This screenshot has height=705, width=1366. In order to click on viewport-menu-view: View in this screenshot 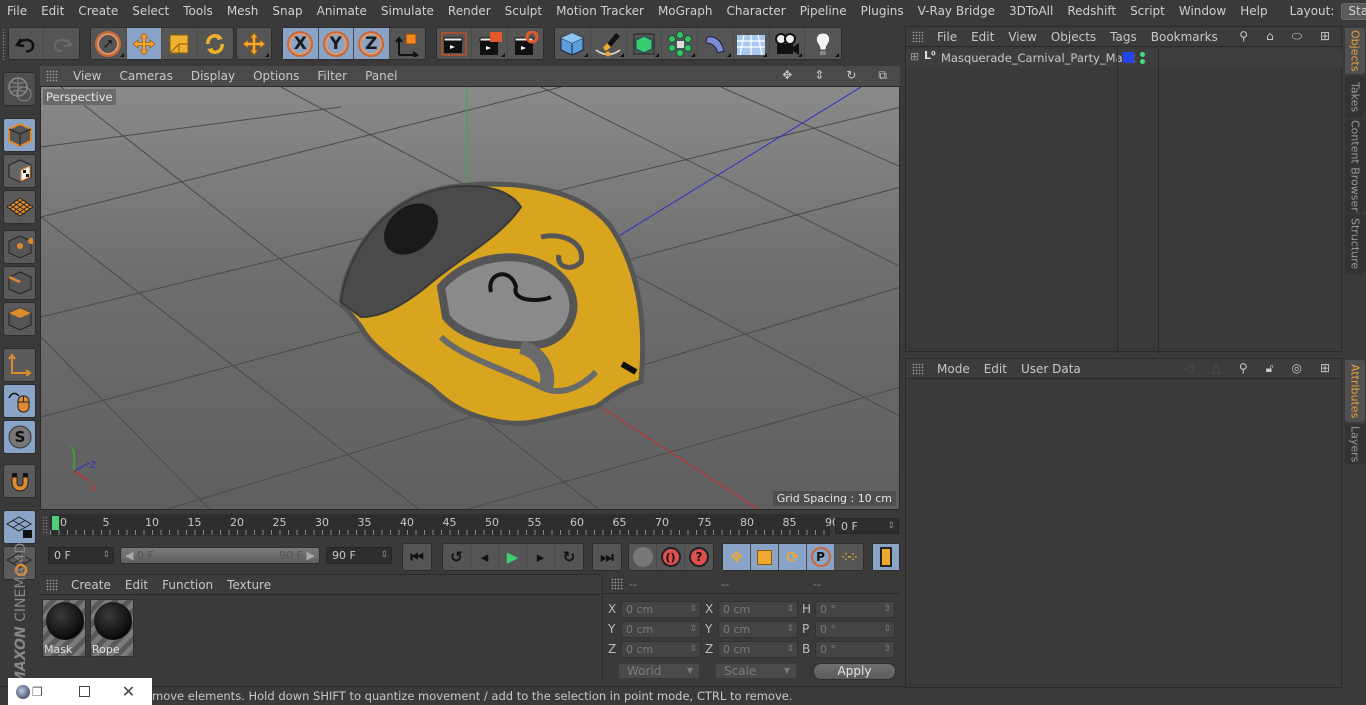, I will do `click(87, 76)`.